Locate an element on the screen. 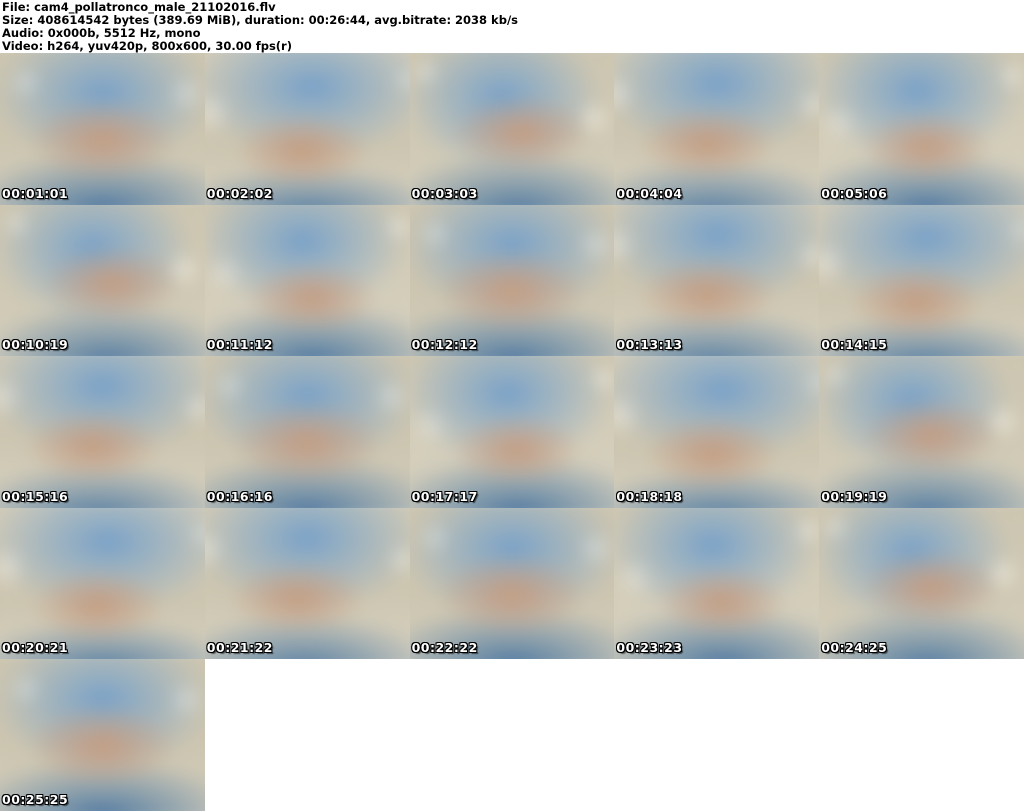 This screenshot has width=1024, height=811. video-thumbnail: 00:01:01 is located at coordinates (102, 129).